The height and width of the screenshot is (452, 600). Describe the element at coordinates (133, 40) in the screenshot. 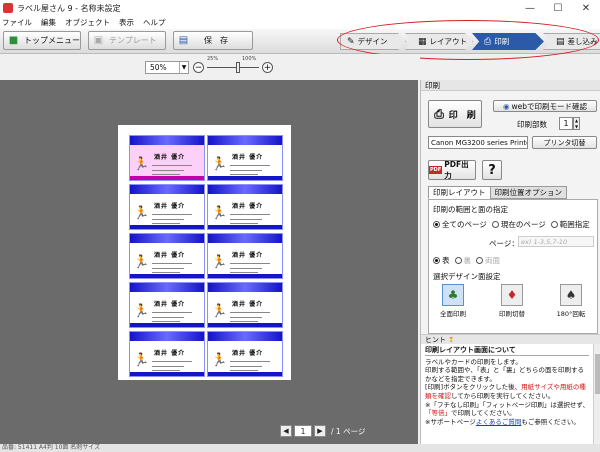

I see `template-label: テンプレート` at that location.